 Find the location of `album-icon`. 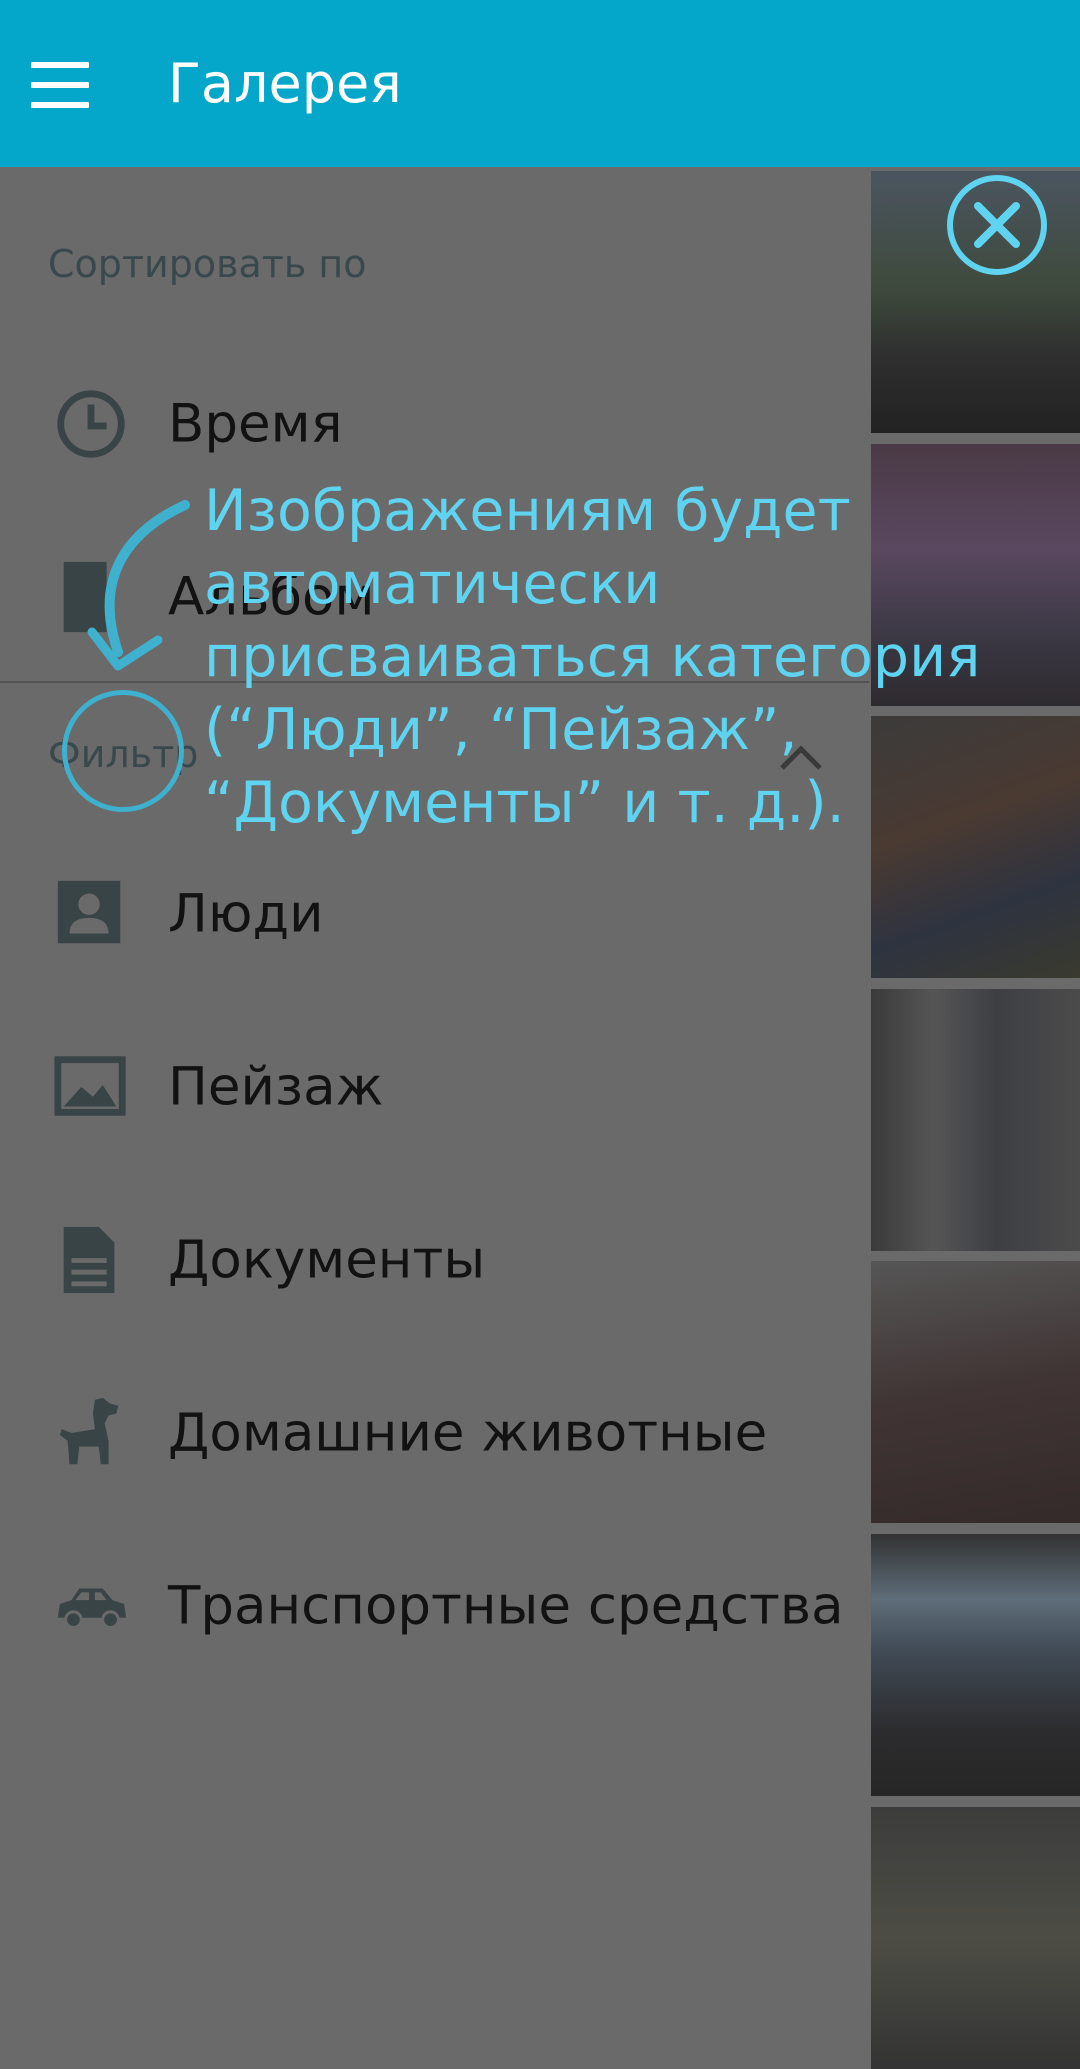

album-icon is located at coordinates (85, 597).